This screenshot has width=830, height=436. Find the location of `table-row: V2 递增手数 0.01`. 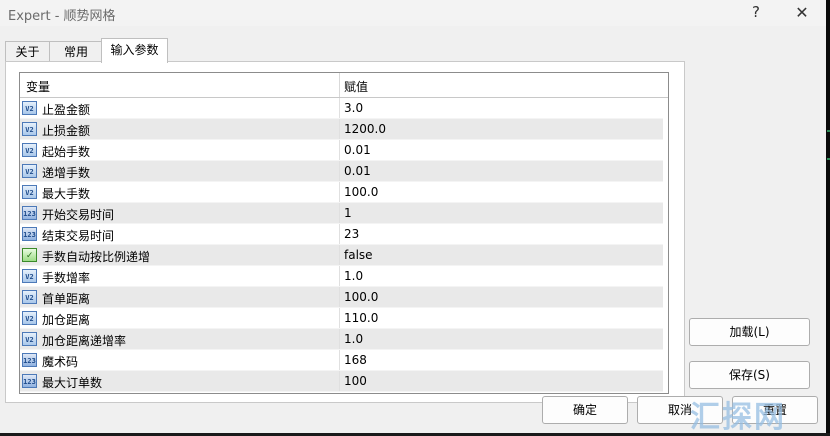

table-row: V2 递增手数 0.01 is located at coordinates (341, 171).